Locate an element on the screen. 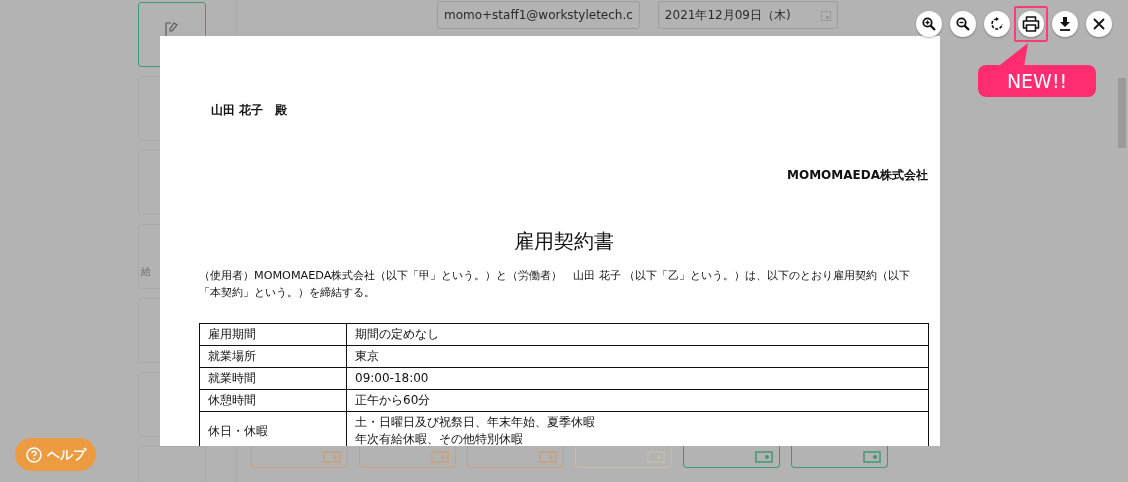  document-title: 雇用契約書 is located at coordinates (563, 241).